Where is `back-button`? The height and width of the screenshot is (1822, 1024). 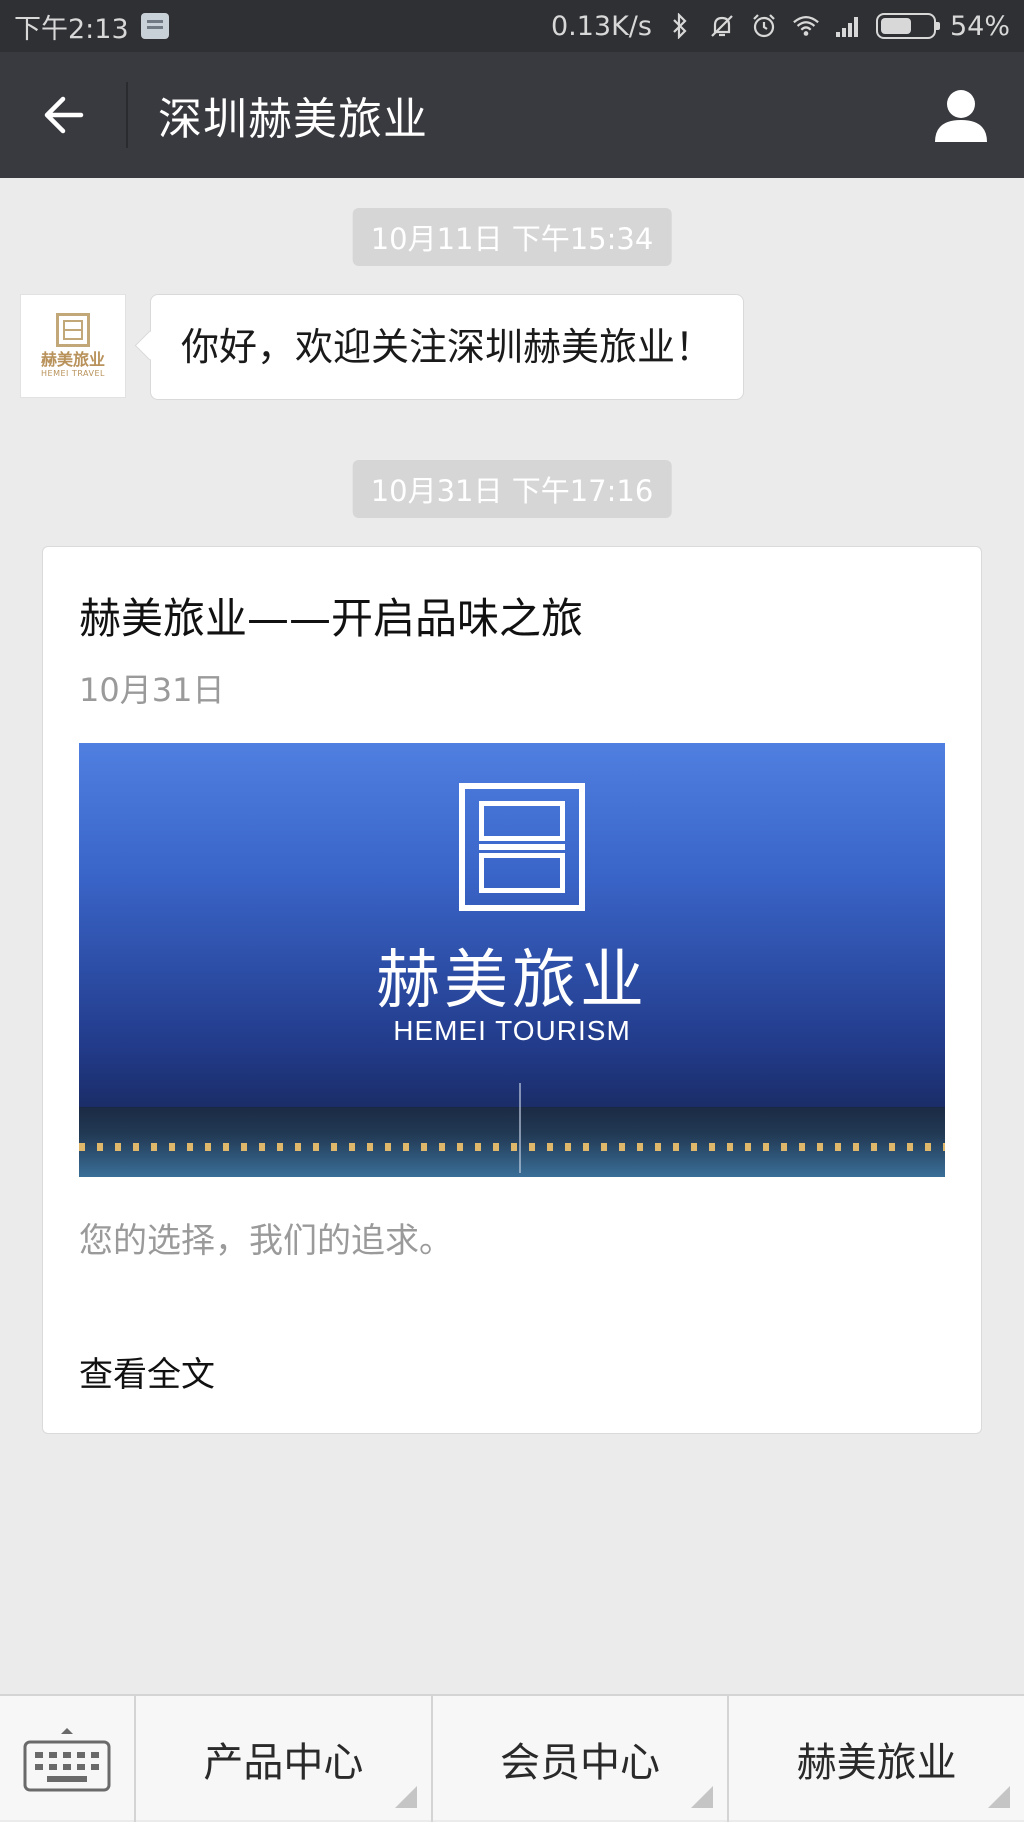
back-button is located at coordinates (63, 115).